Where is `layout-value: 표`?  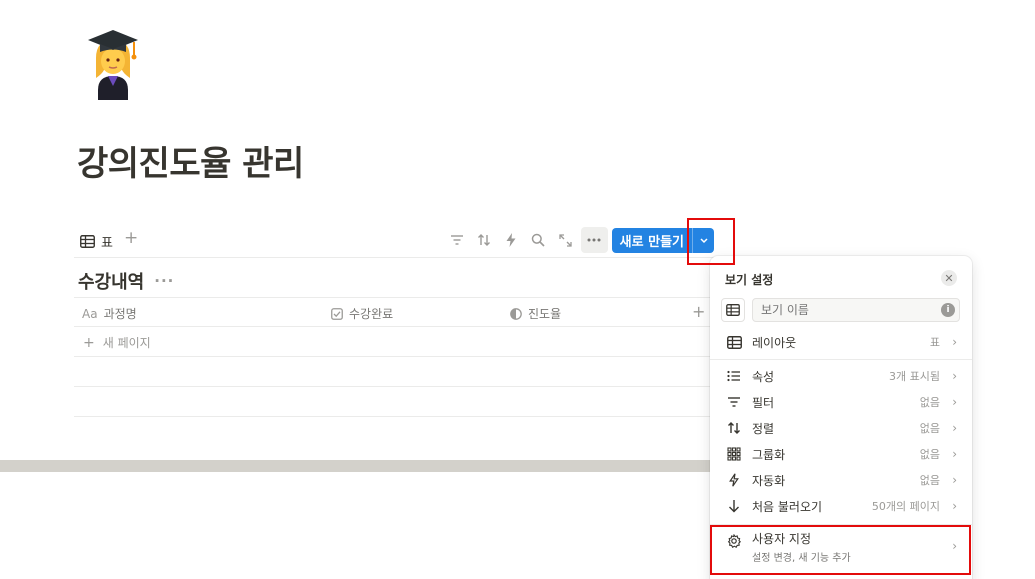
layout-value: 표 is located at coordinates (934, 342).